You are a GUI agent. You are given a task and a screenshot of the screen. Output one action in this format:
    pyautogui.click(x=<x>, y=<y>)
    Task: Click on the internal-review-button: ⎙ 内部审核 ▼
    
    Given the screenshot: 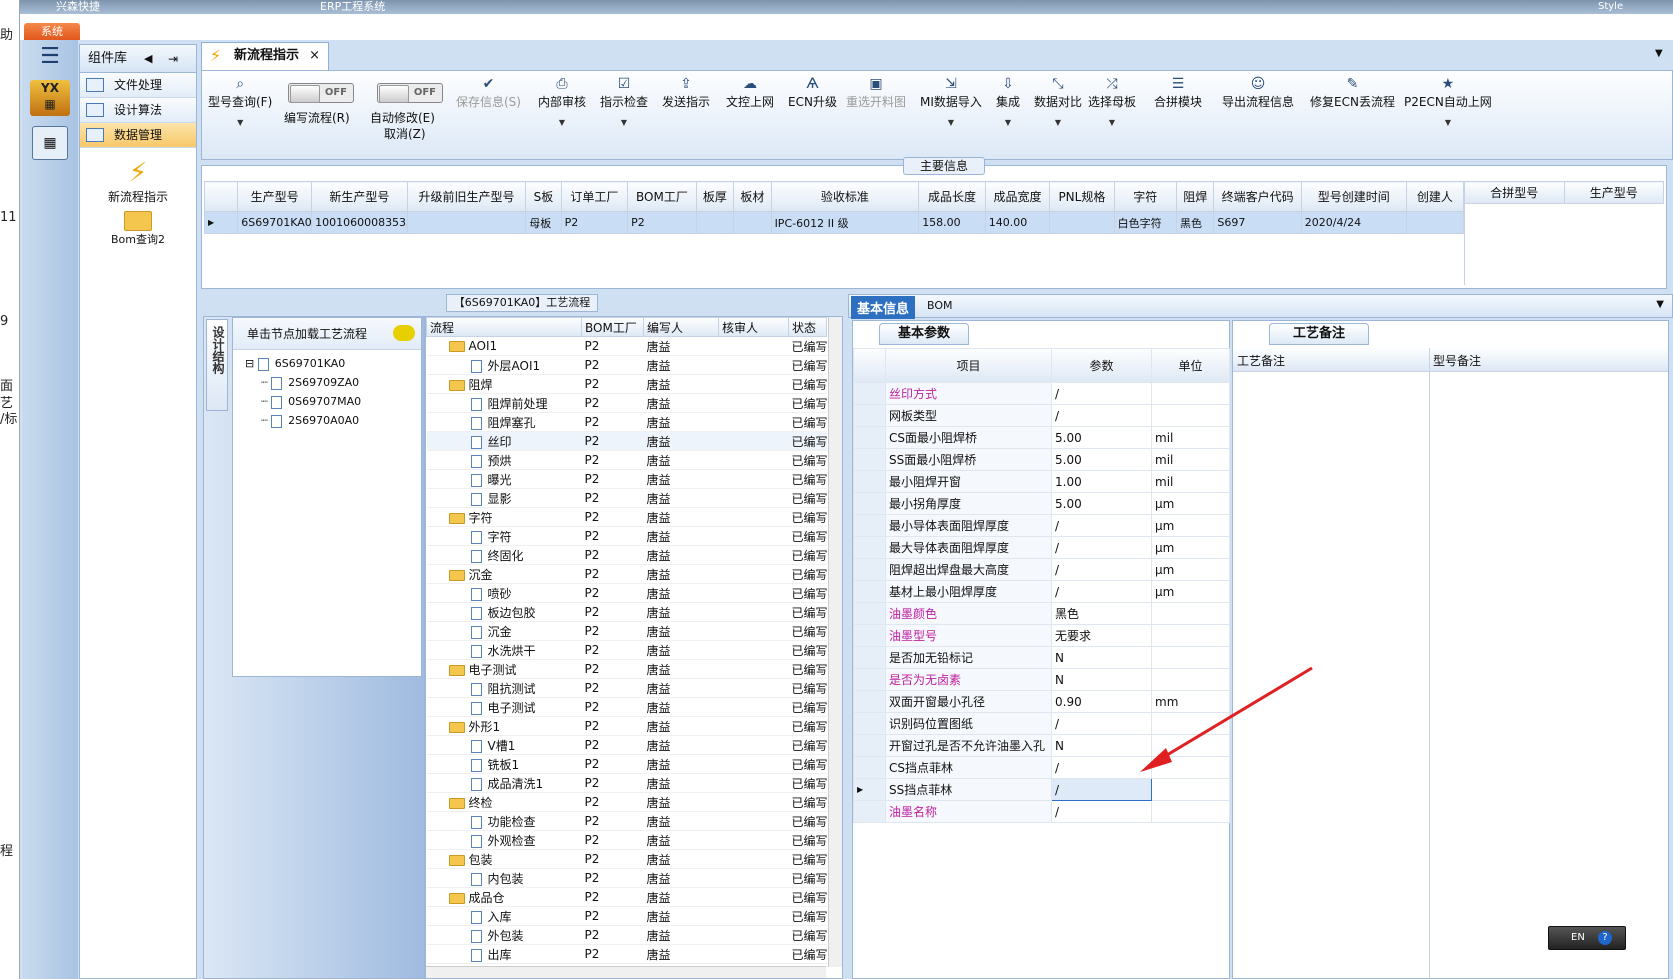 What is the action you would take?
    pyautogui.click(x=562, y=101)
    